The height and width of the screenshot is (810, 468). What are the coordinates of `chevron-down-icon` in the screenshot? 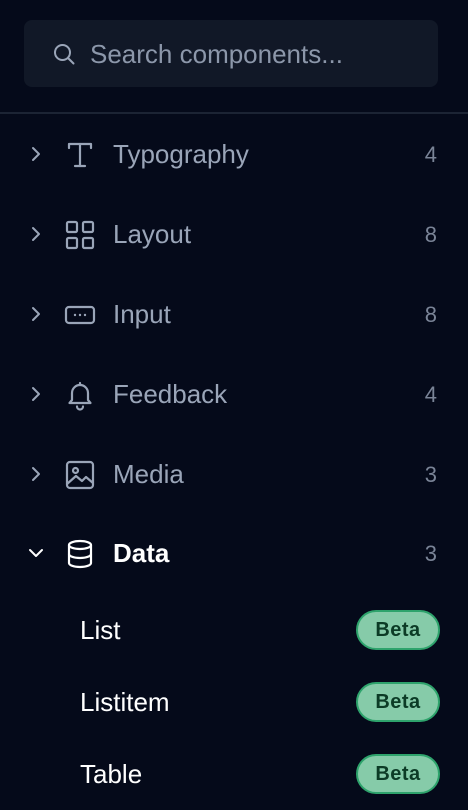 It's located at (36, 553).